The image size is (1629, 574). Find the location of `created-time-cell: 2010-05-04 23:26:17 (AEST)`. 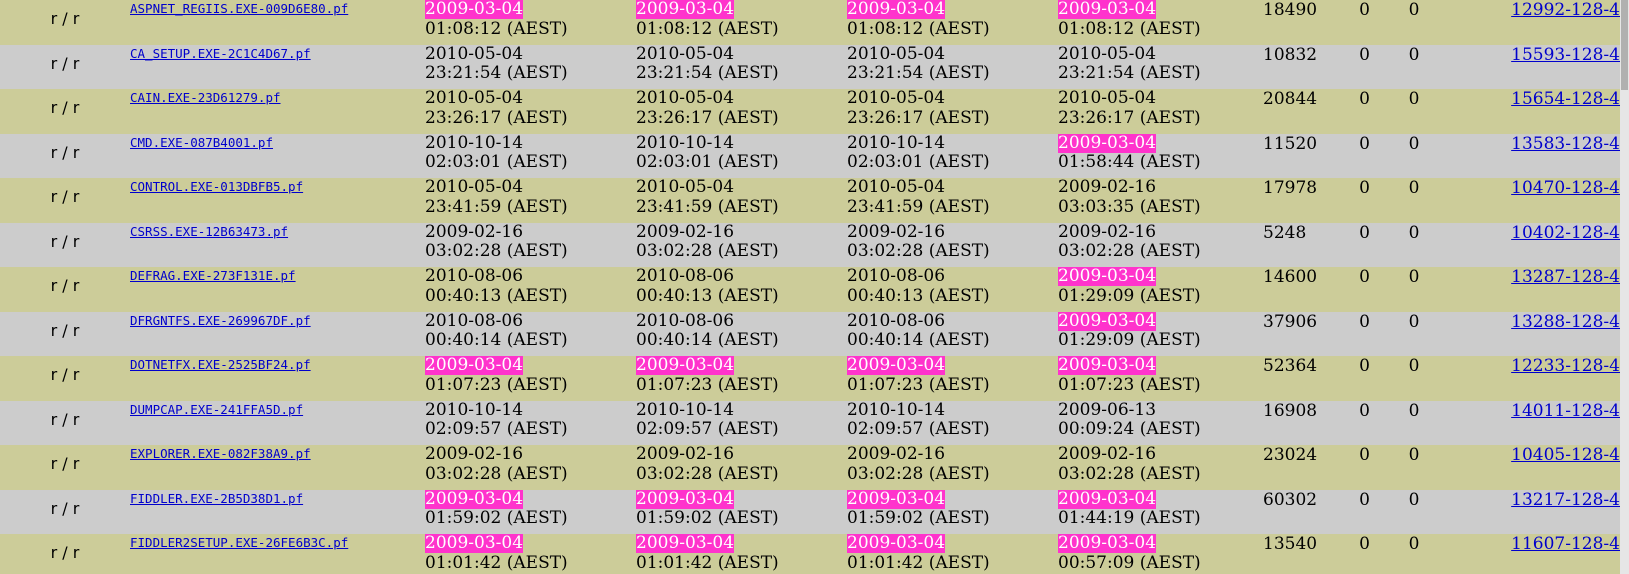

created-time-cell: 2010-05-04 23:26:17 (AEST) is located at coordinates (1160, 111).